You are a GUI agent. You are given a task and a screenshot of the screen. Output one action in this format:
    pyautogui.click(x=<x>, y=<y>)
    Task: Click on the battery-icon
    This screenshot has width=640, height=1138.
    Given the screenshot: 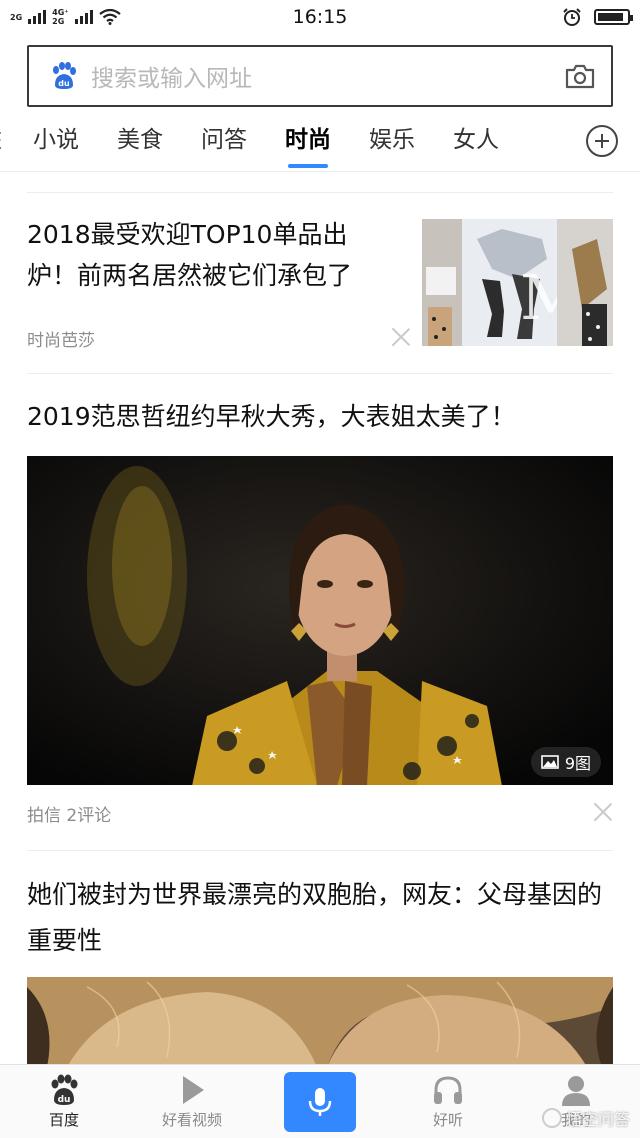 What is the action you would take?
    pyautogui.click(x=613, y=17)
    